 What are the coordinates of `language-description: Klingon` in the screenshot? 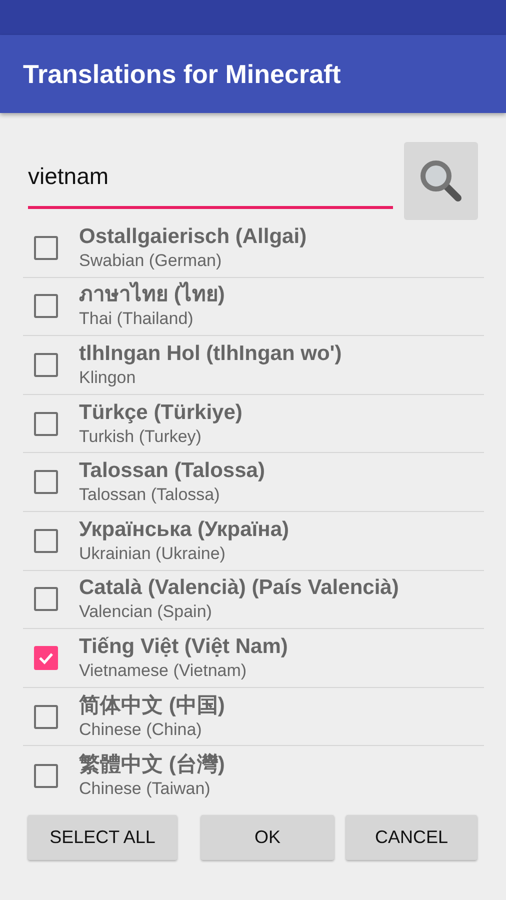 It's located at (108, 377).